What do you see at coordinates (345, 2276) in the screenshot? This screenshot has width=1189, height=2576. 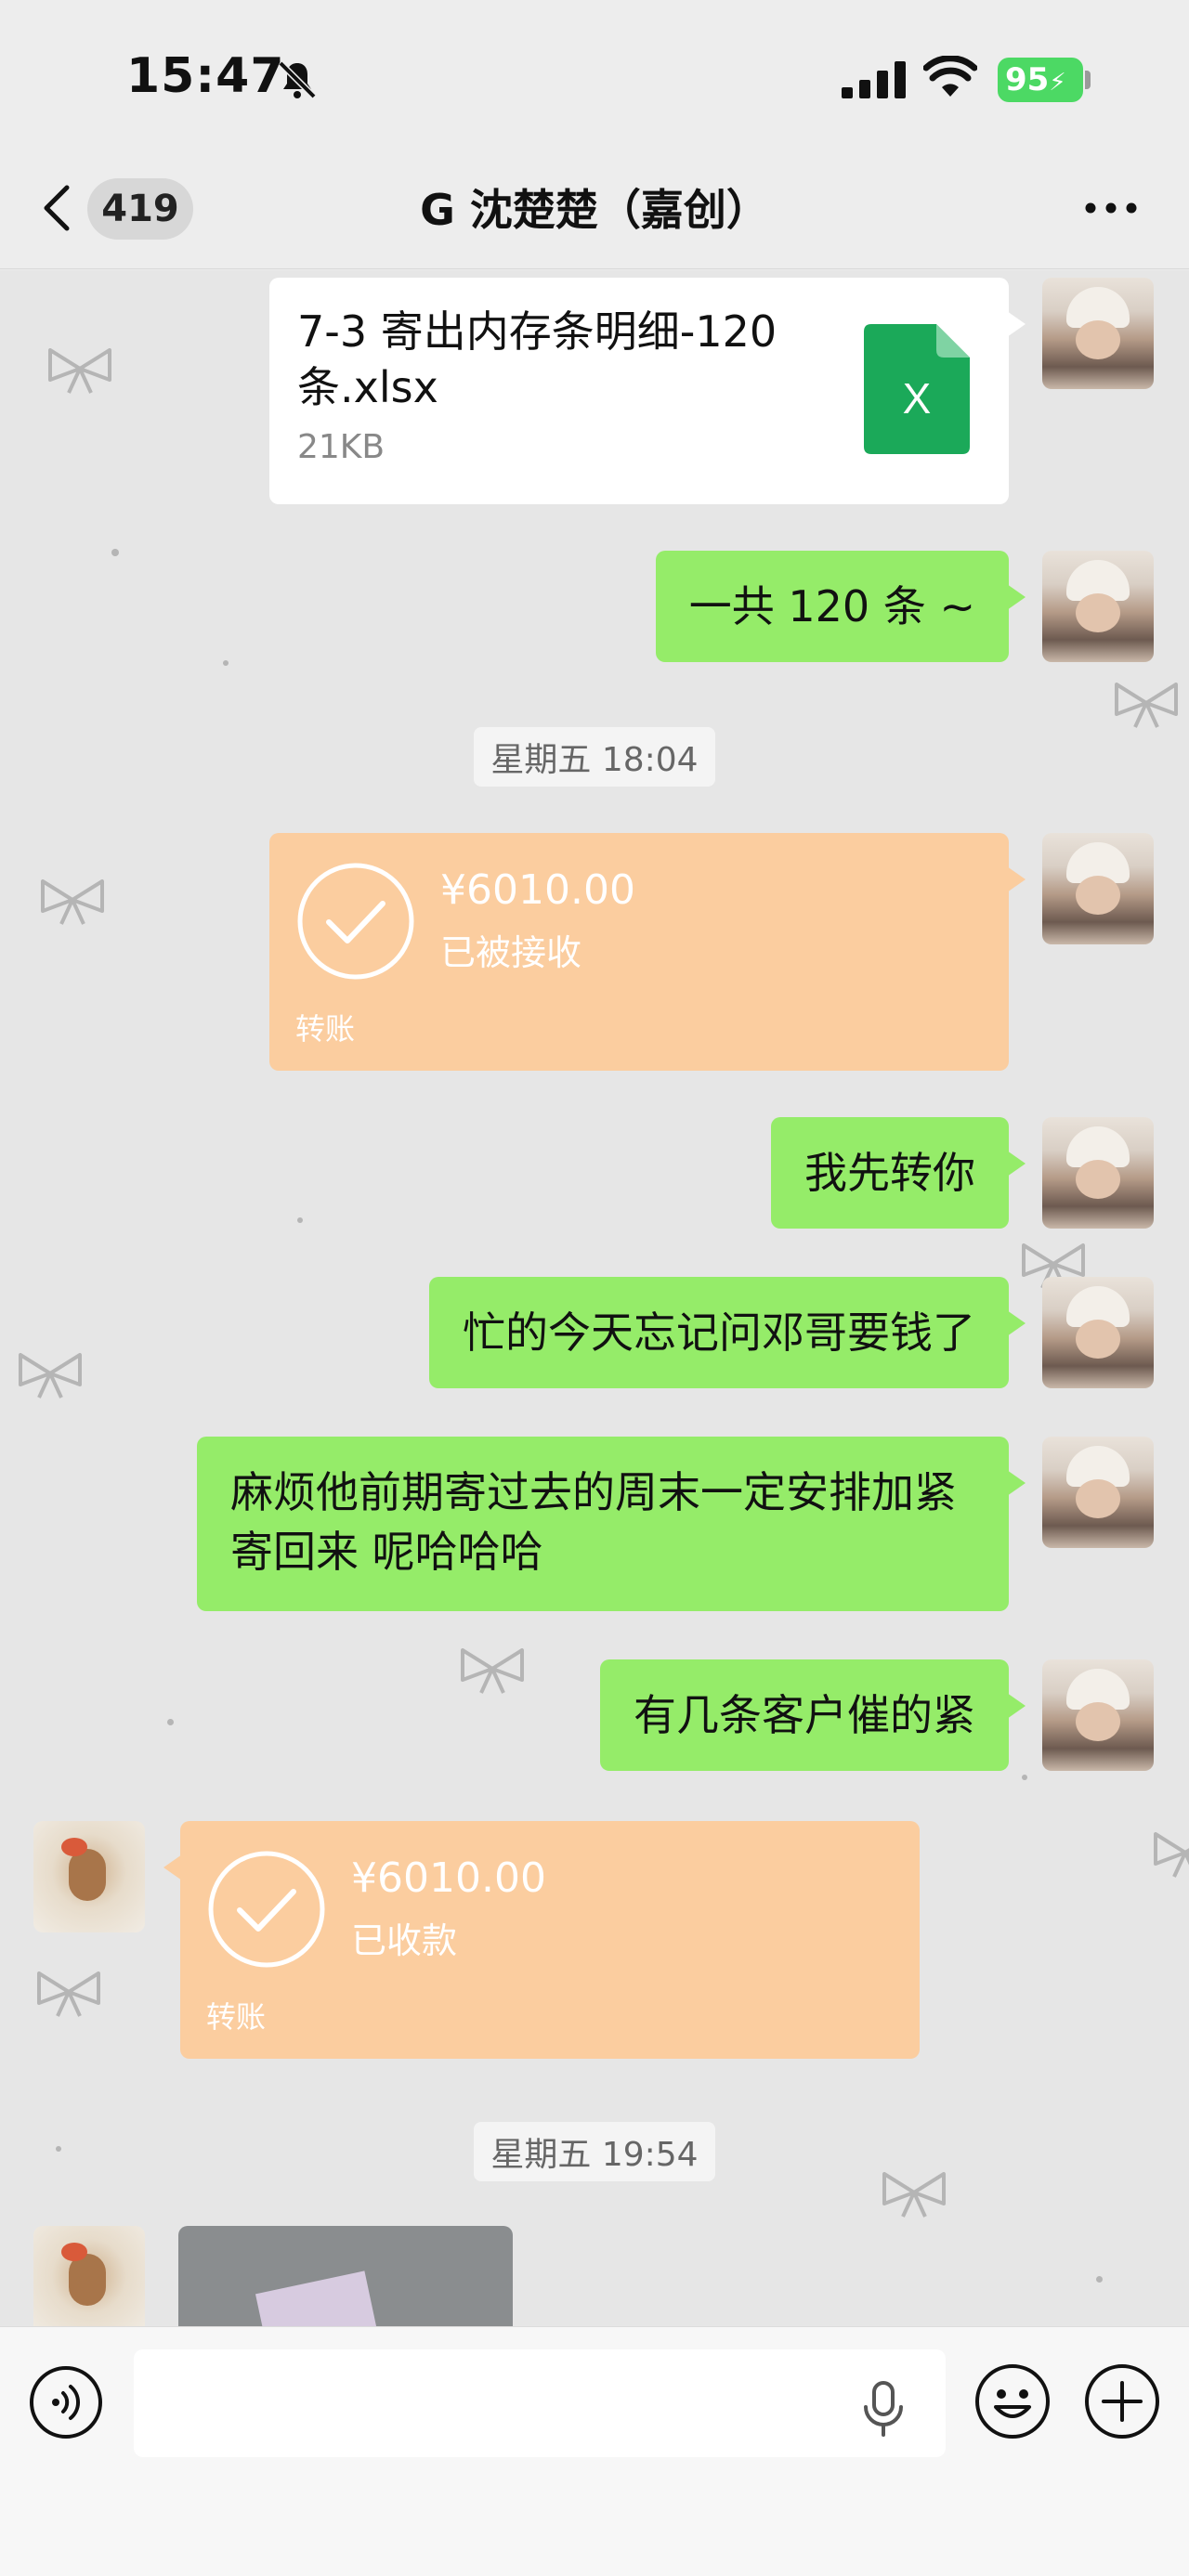 I see `image-message` at bounding box center [345, 2276].